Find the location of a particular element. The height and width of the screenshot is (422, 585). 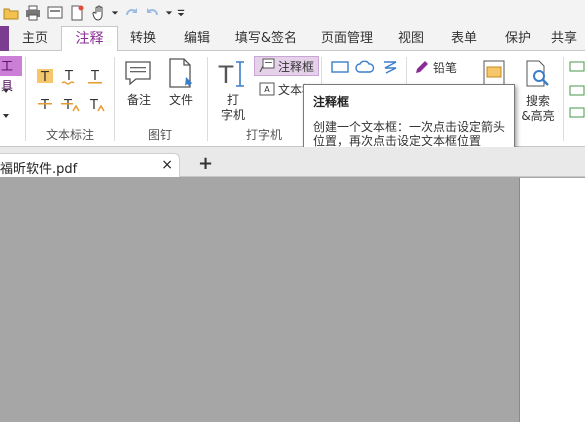

group-label-text-markup: 文本标注 is located at coordinates (69, 135).